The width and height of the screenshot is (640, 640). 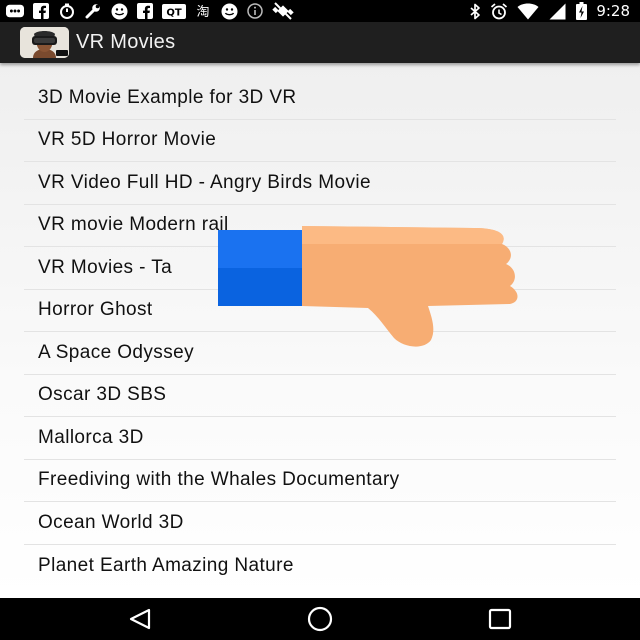 What do you see at coordinates (499, 10) in the screenshot?
I see `alarm-icon` at bounding box center [499, 10].